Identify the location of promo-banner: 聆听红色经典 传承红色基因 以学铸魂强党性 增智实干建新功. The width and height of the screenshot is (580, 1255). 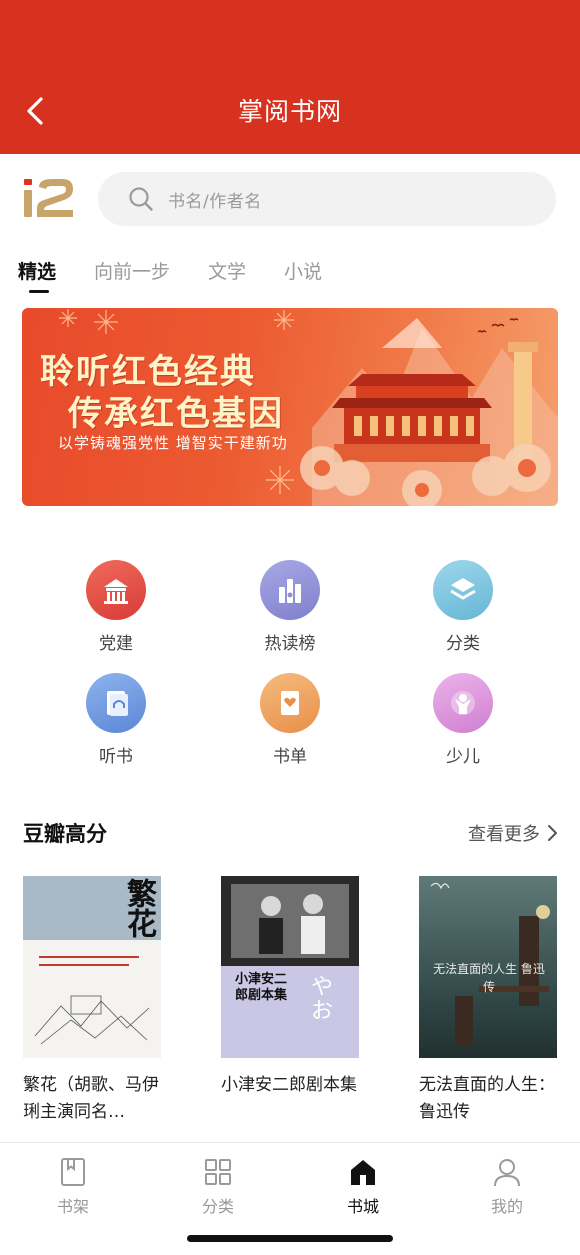
(290, 407).